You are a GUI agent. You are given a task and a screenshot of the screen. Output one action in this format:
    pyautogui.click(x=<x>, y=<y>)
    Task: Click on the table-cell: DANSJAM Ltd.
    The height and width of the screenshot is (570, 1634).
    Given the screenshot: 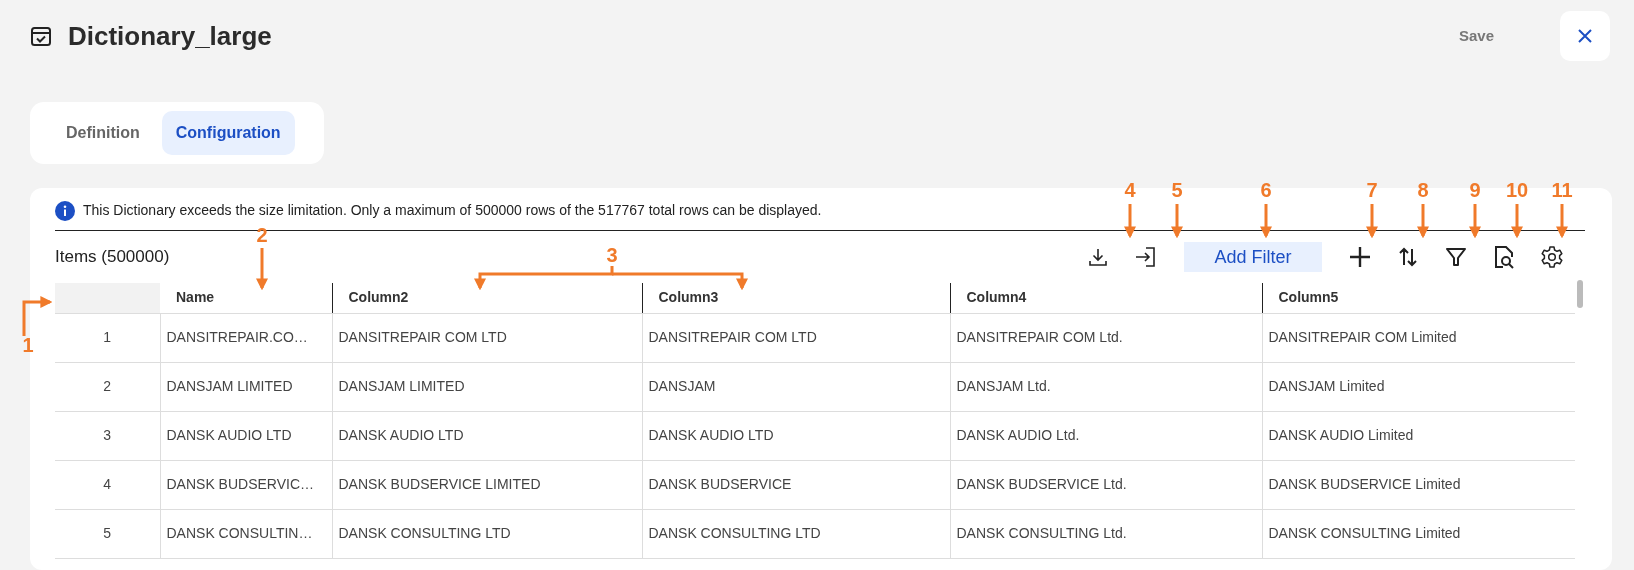 What is the action you would take?
    pyautogui.click(x=1106, y=386)
    